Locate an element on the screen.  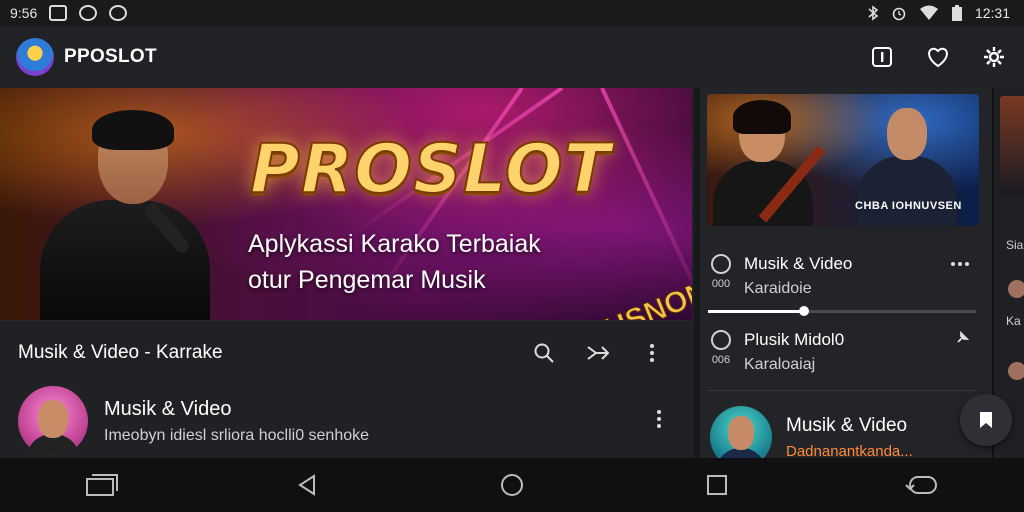
video-thumbnail is located at coordinates (1012, 146).